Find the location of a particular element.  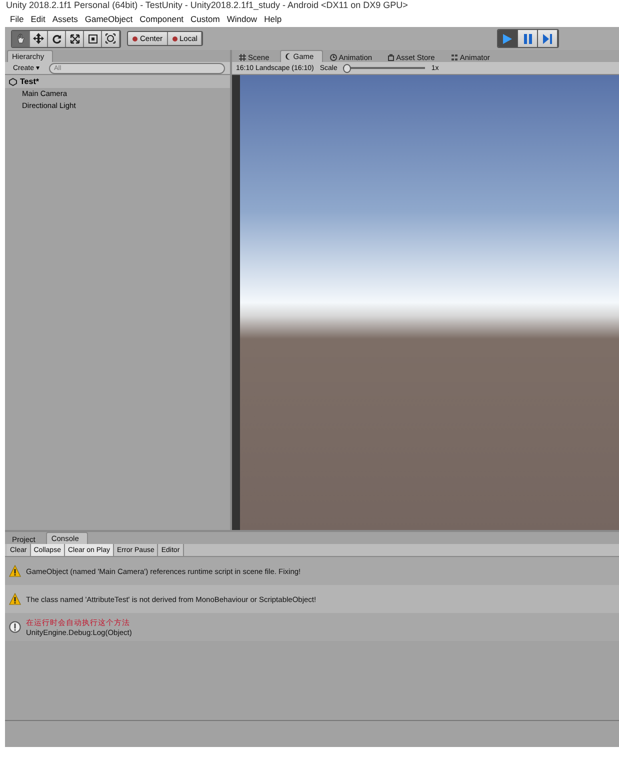

rotate-icon is located at coordinates (57, 39).